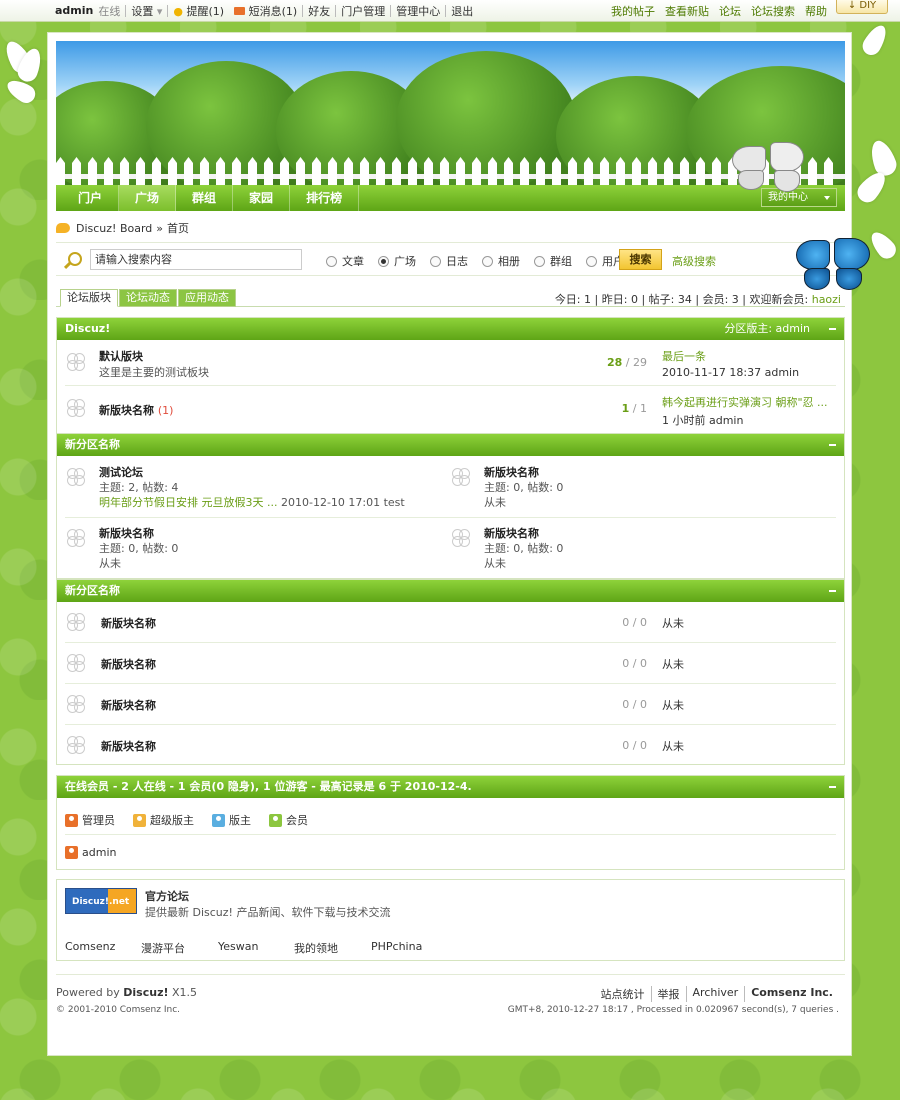 This screenshot has width=900, height=1100. What do you see at coordinates (450, 745) in the screenshot?
I see `forum-row: 新版块名称 0 / 0 从未` at bounding box center [450, 745].